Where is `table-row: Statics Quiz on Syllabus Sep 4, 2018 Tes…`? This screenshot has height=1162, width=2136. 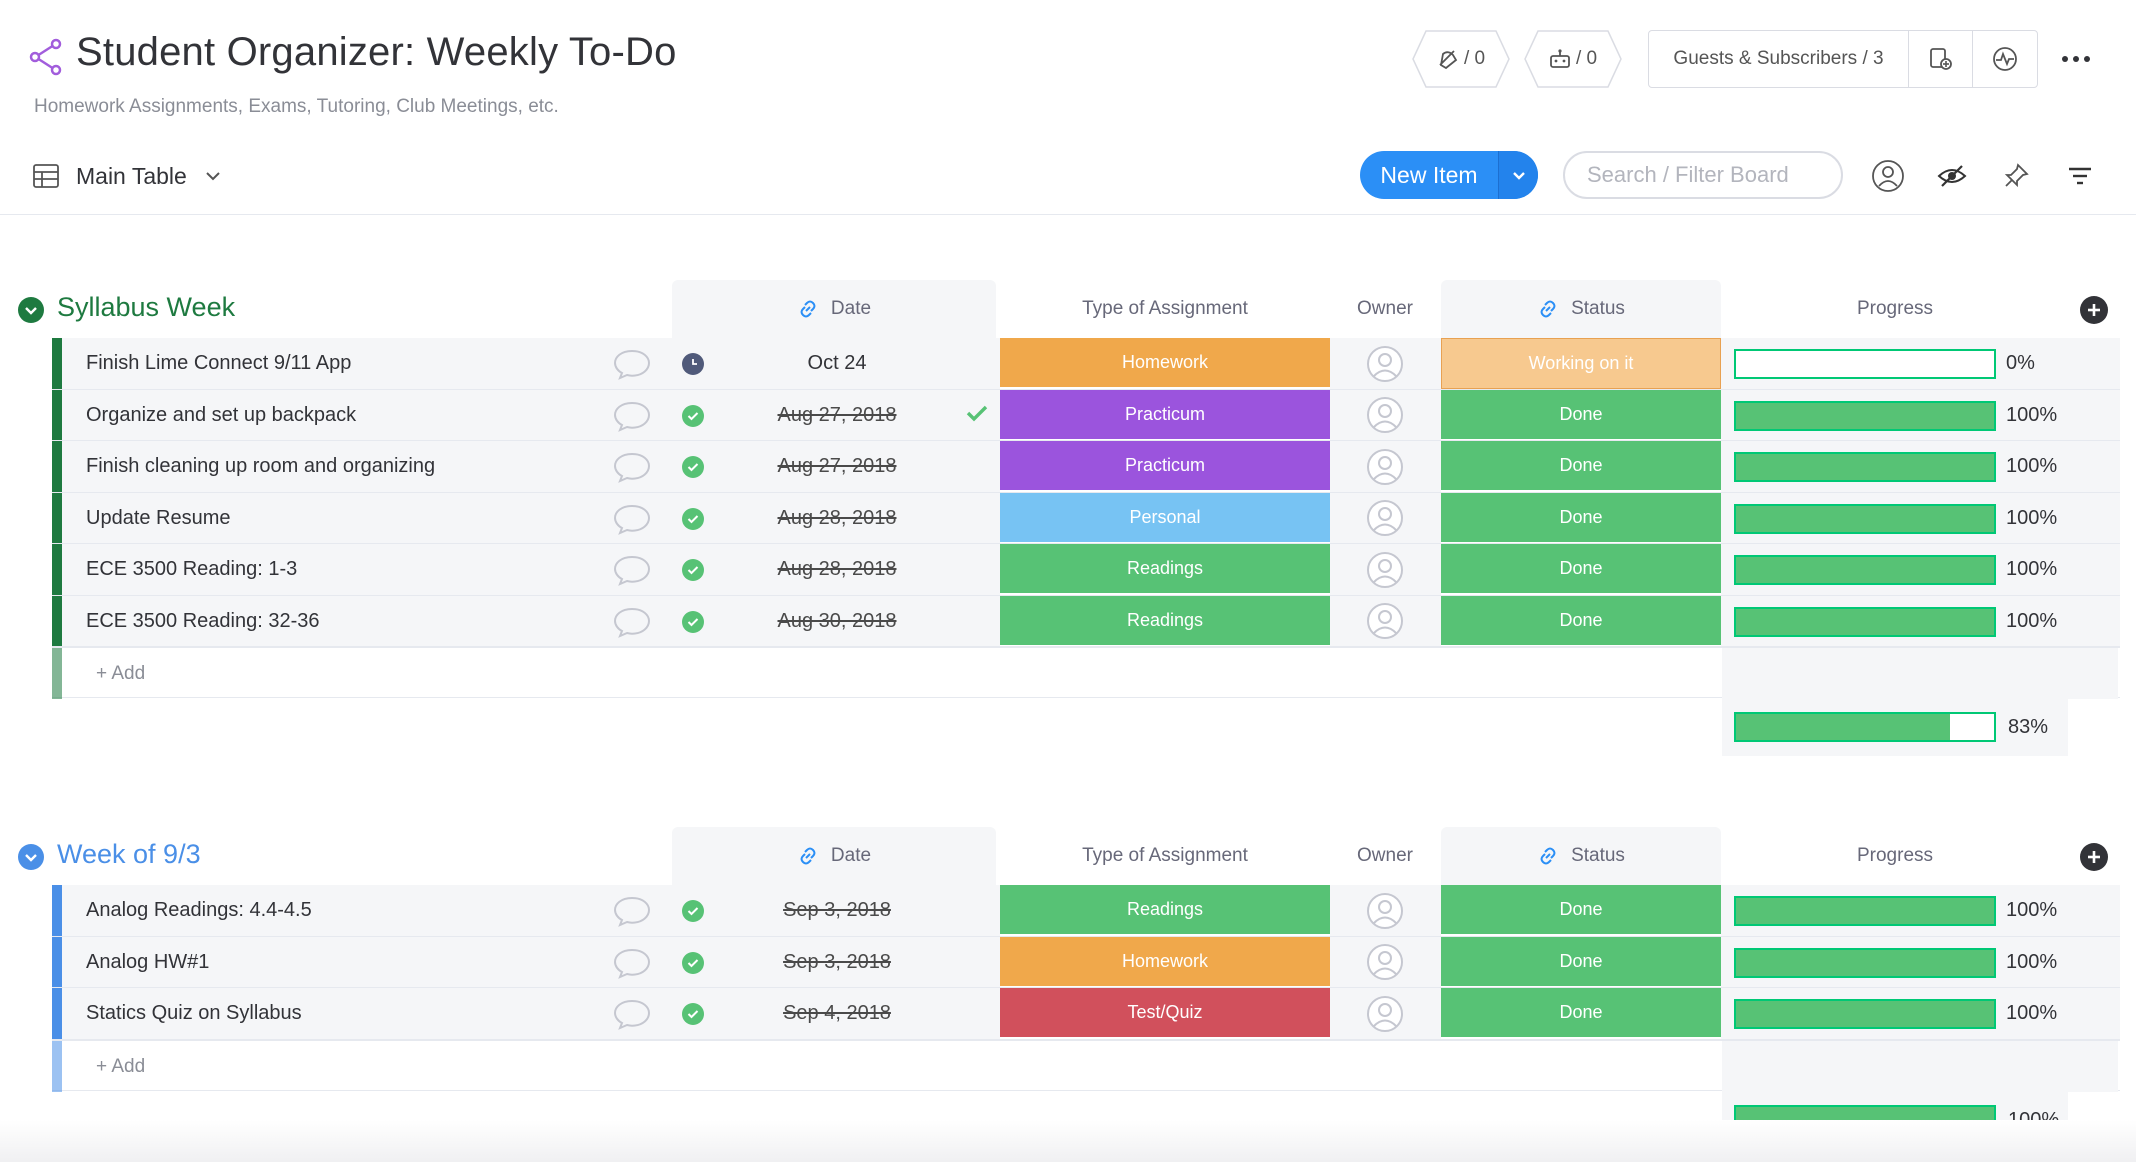
table-row: Statics Quiz on Syllabus Sep 4, 2018 Tes… is located at coordinates (1086, 1013).